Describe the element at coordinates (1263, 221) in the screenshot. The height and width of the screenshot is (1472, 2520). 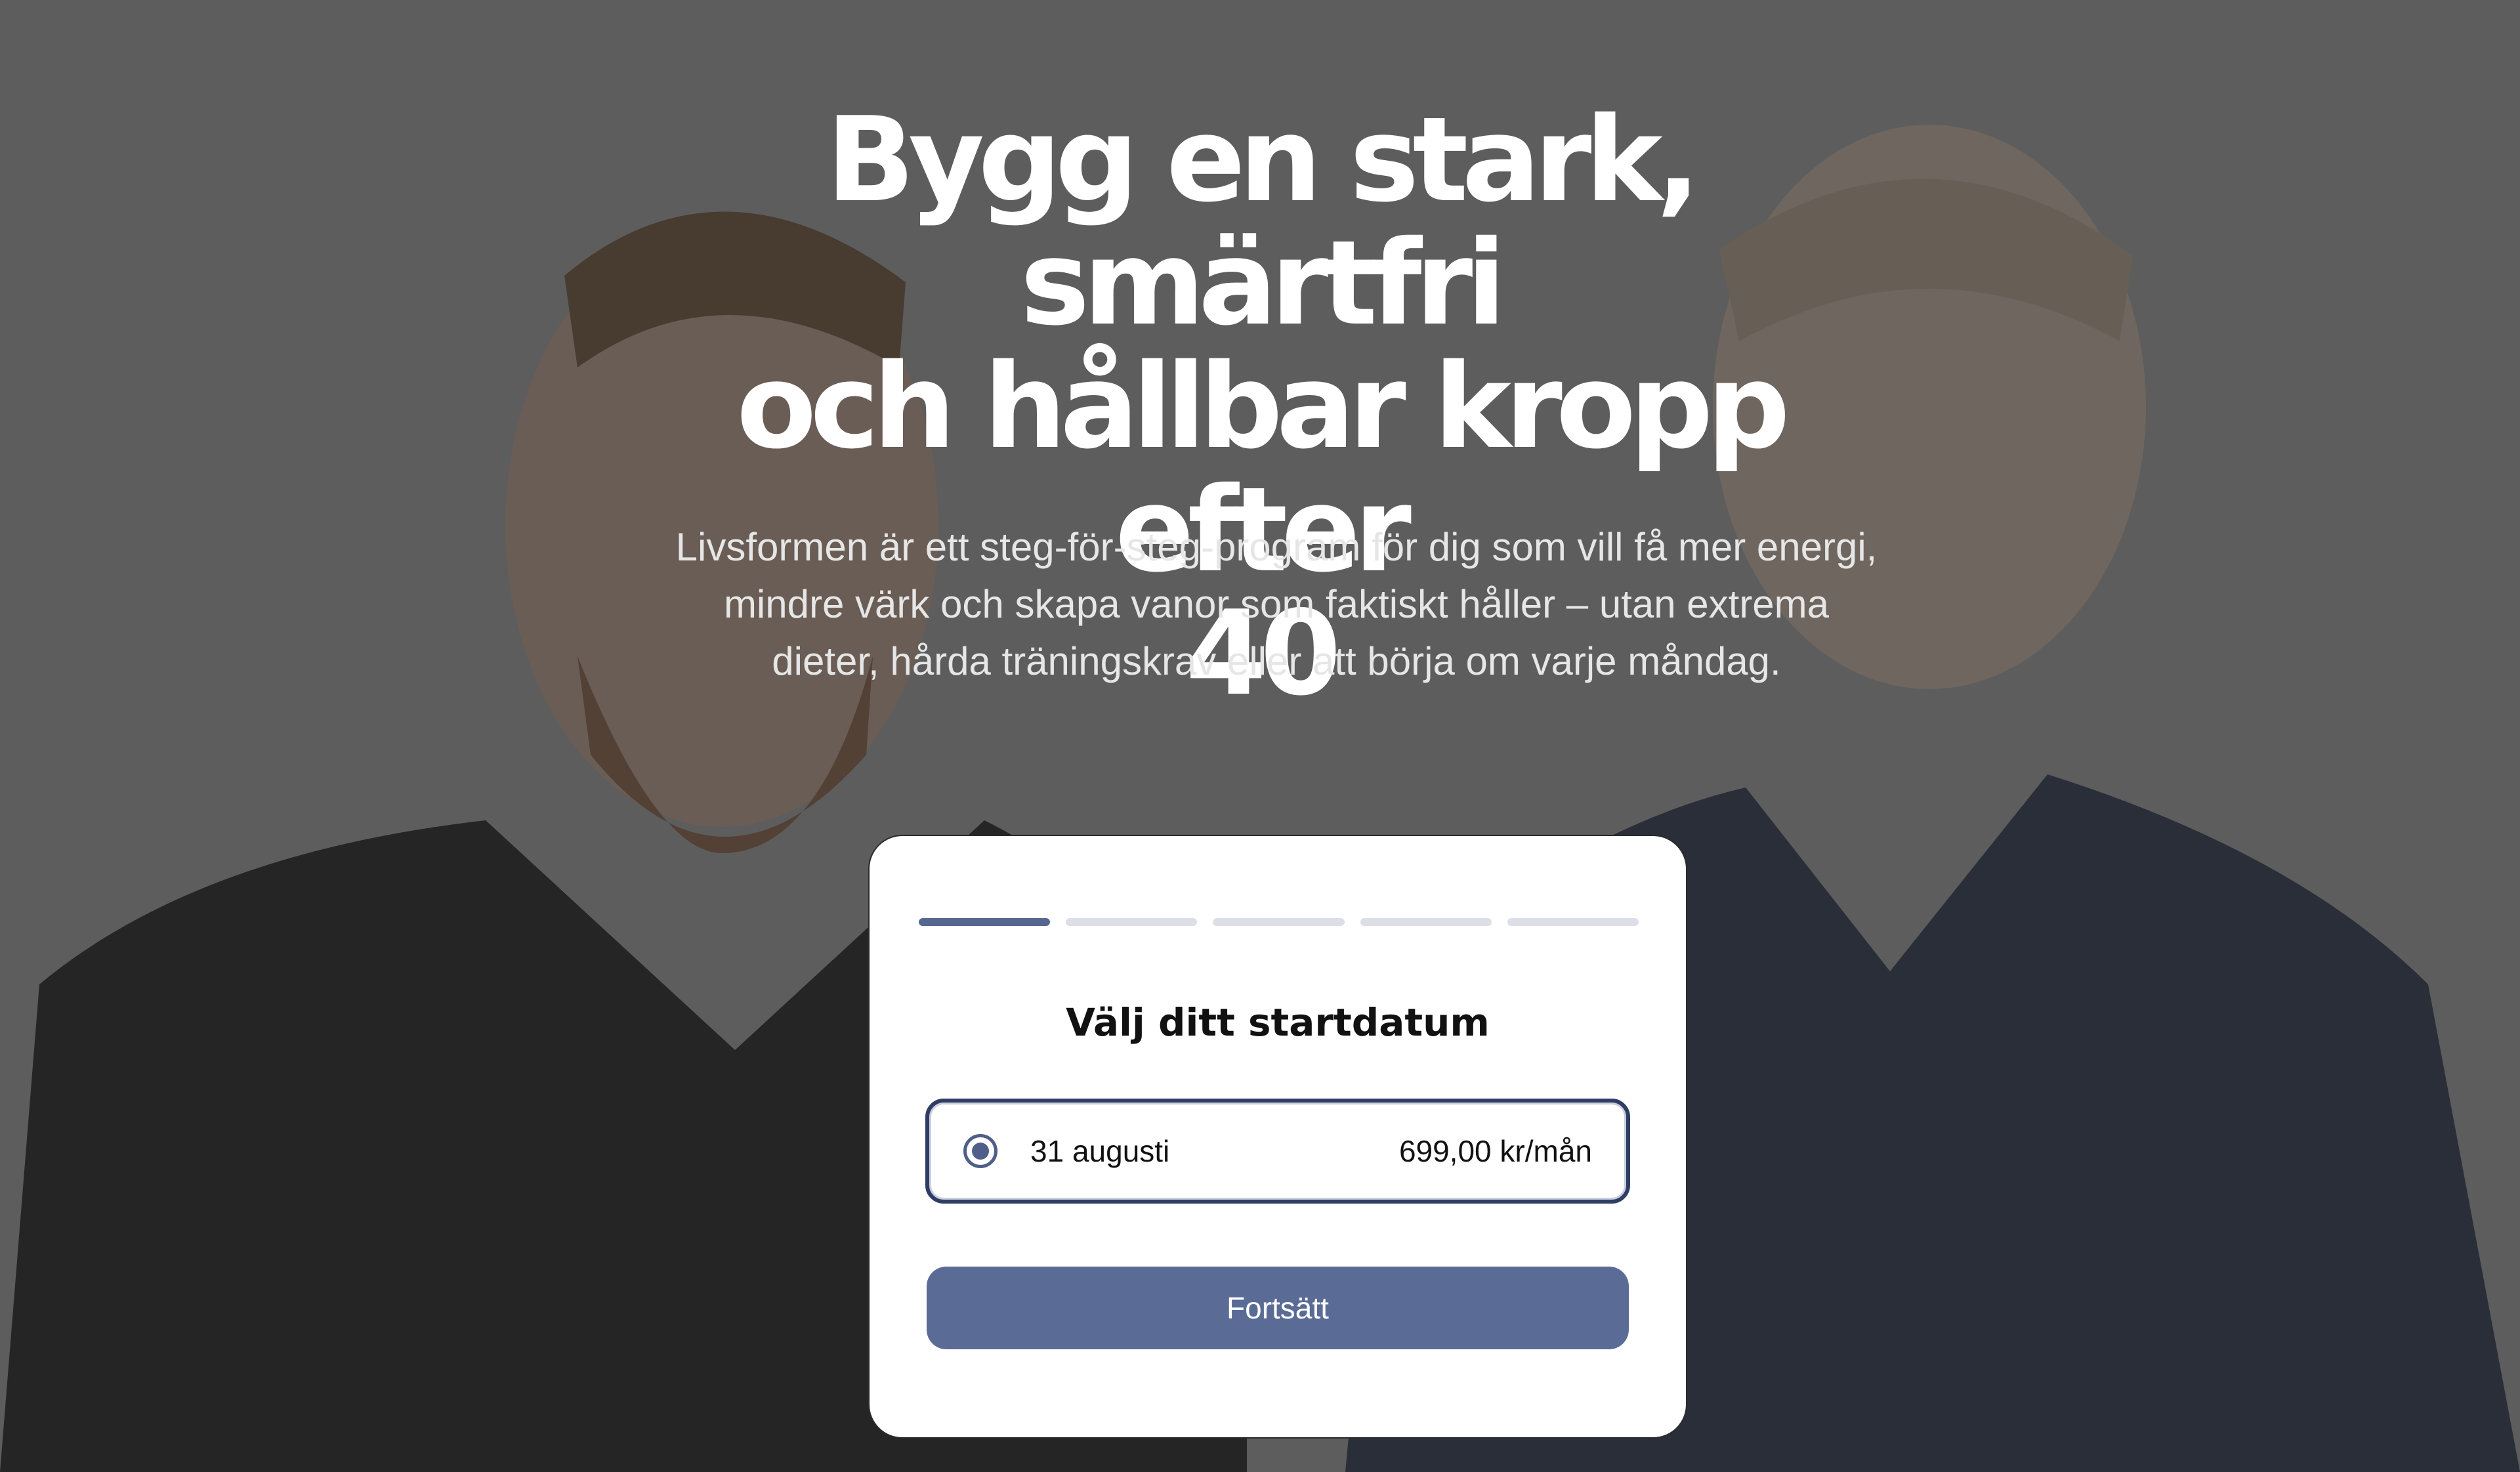
I see `headline-line-1: Bygg en stark, smärtfri` at that location.